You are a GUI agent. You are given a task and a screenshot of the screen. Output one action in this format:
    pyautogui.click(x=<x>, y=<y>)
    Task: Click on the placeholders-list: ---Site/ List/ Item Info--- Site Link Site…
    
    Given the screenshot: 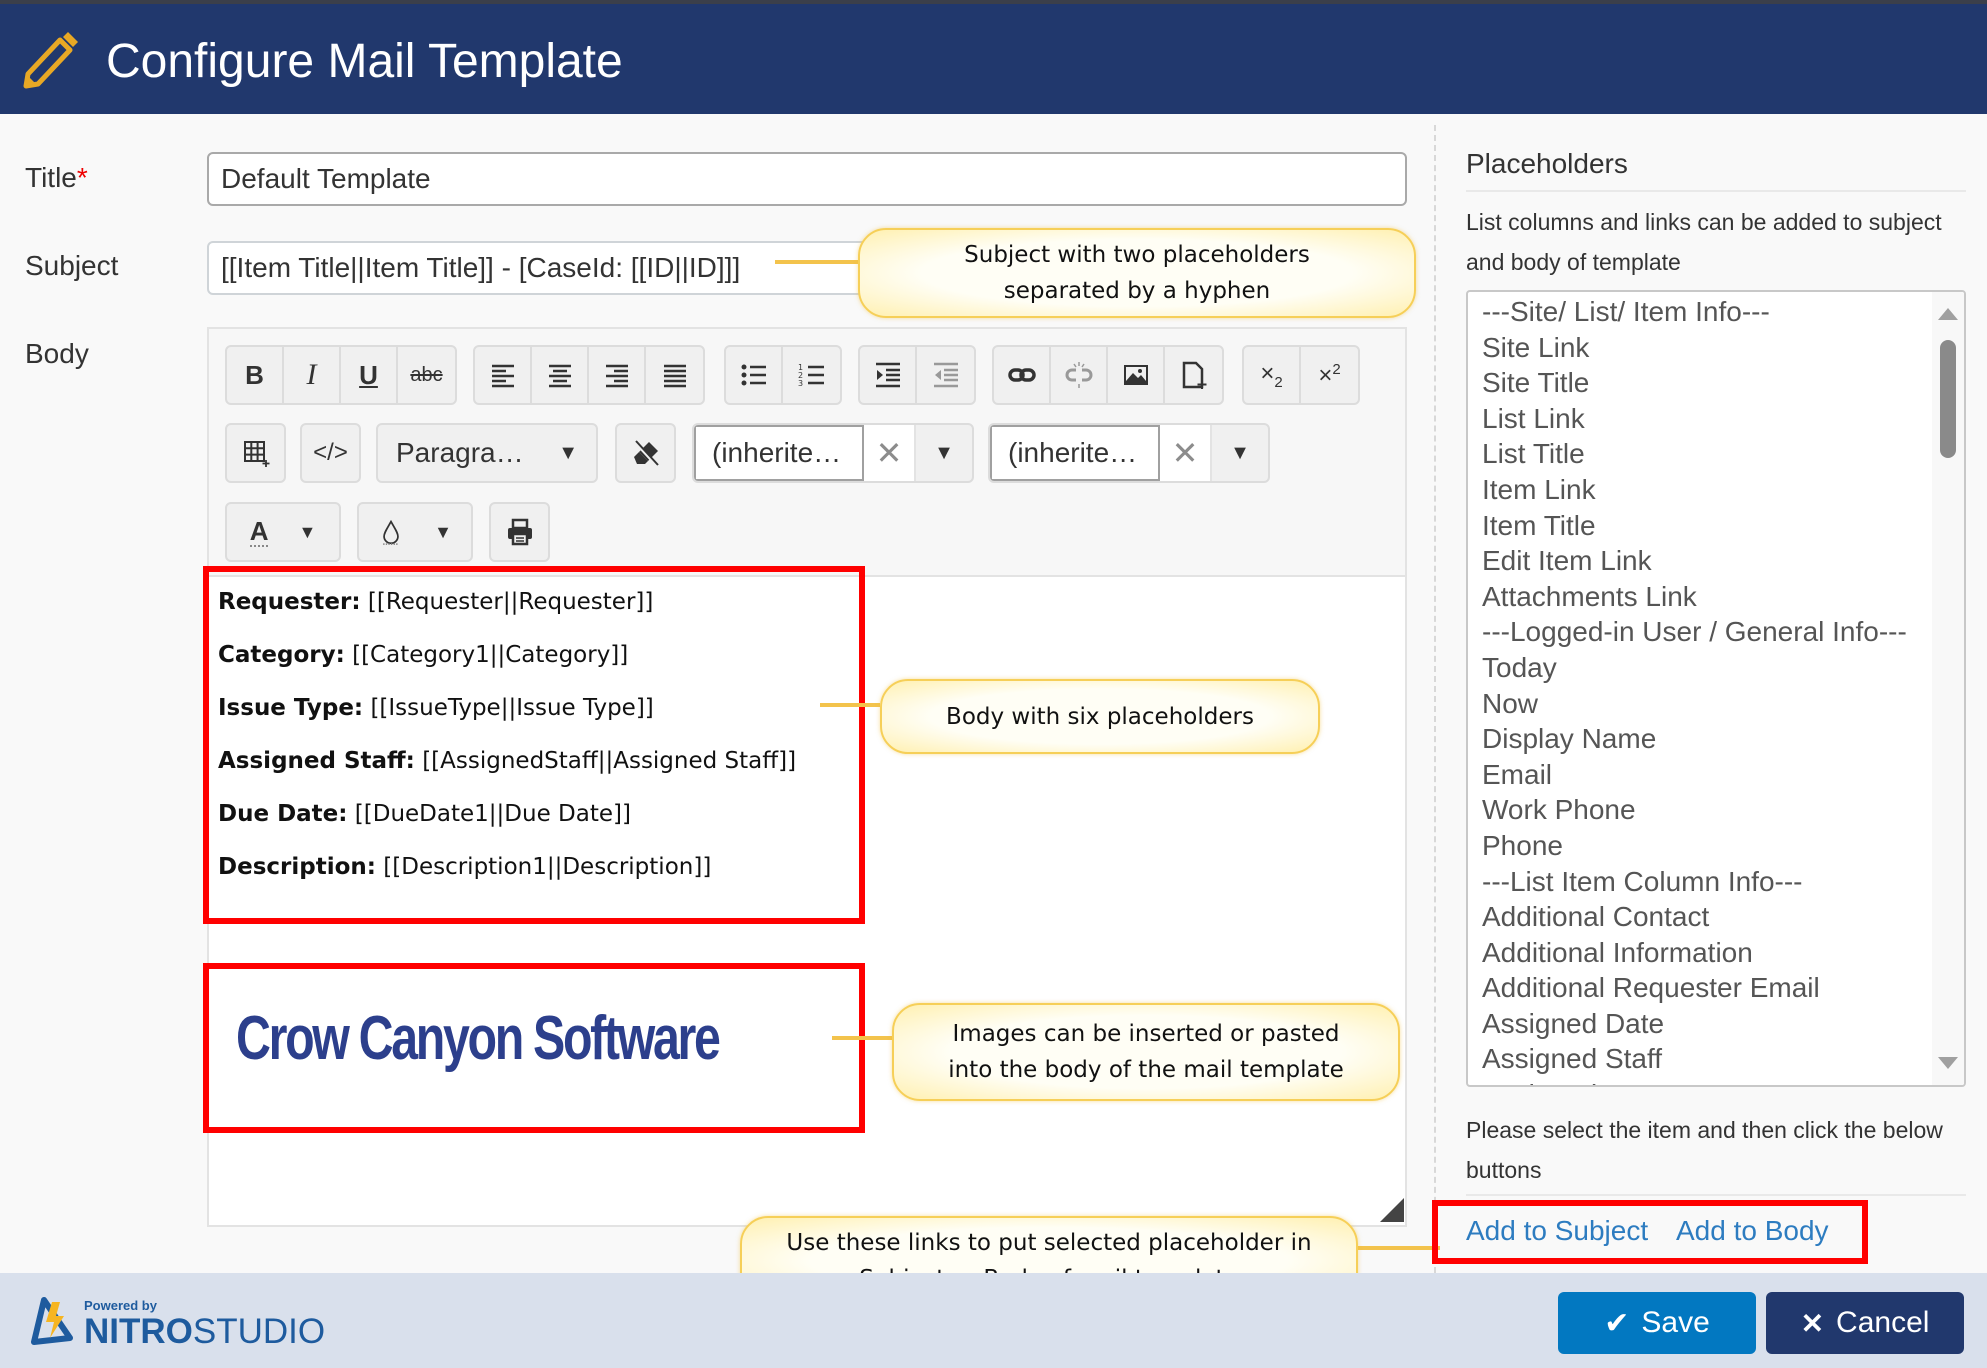 What is the action you would take?
    pyautogui.click(x=1694, y=689)
    